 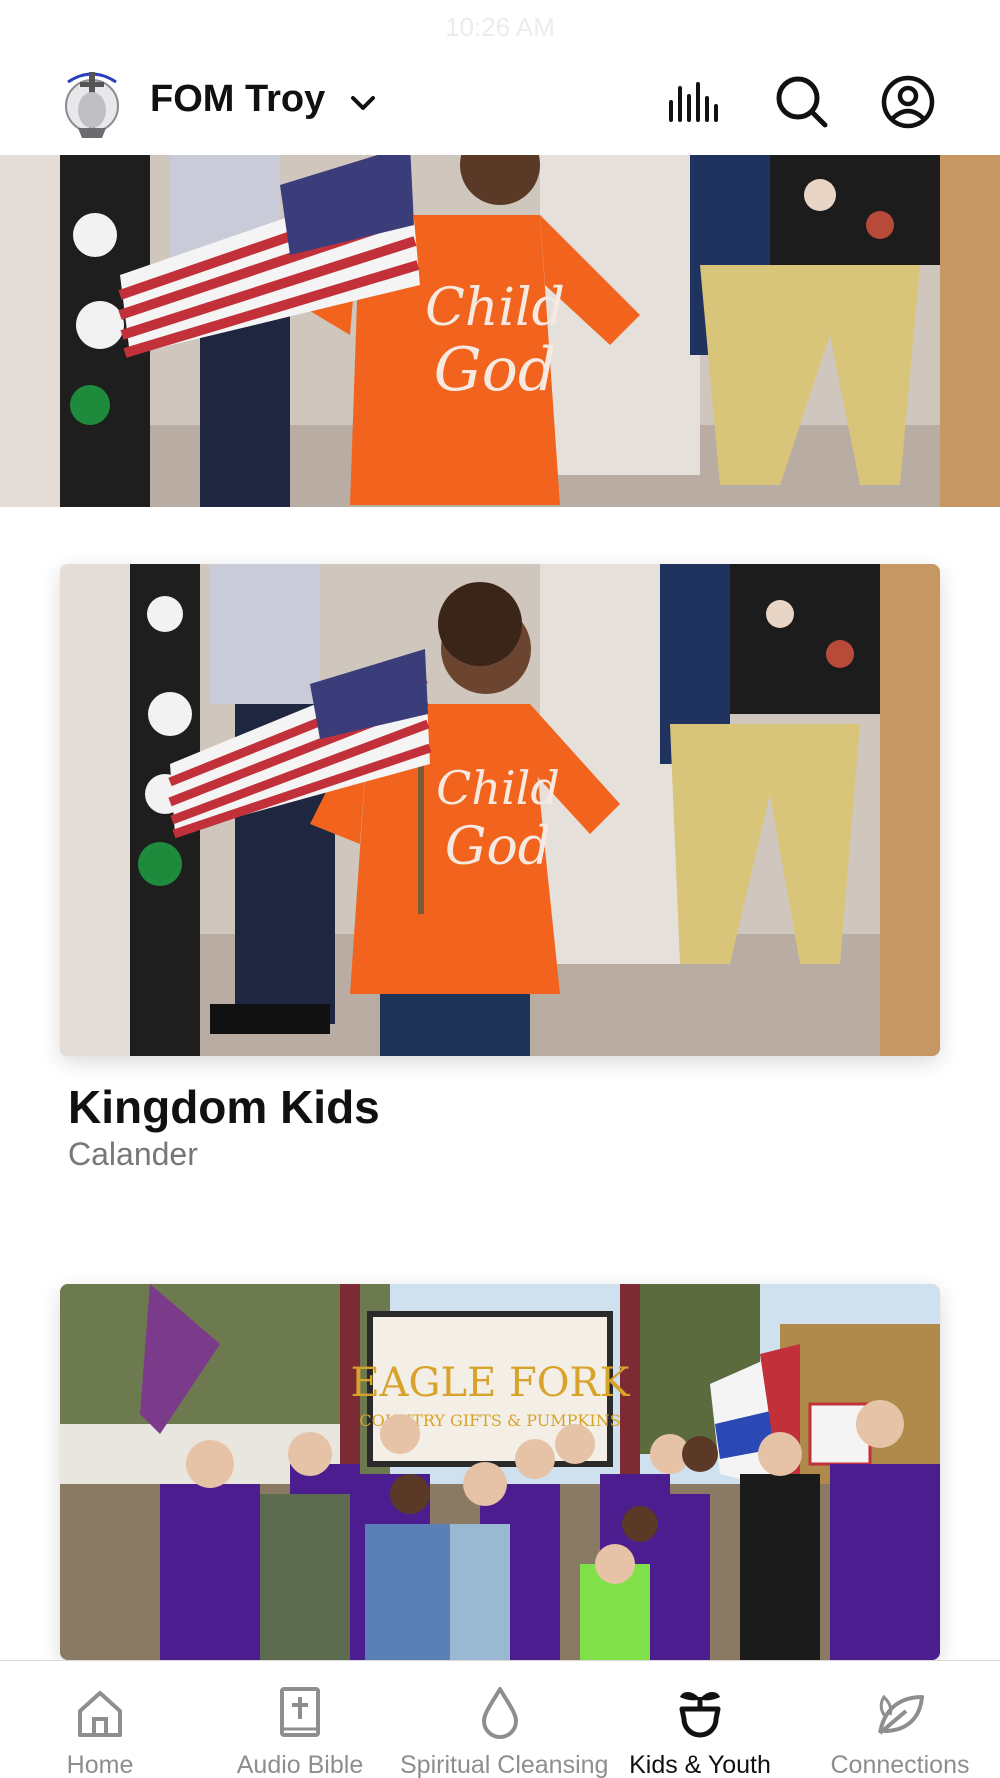 What do you see at coordinates (802, 102) in the screenshot?
I see `search-icon` at bounding box center [802, 102].